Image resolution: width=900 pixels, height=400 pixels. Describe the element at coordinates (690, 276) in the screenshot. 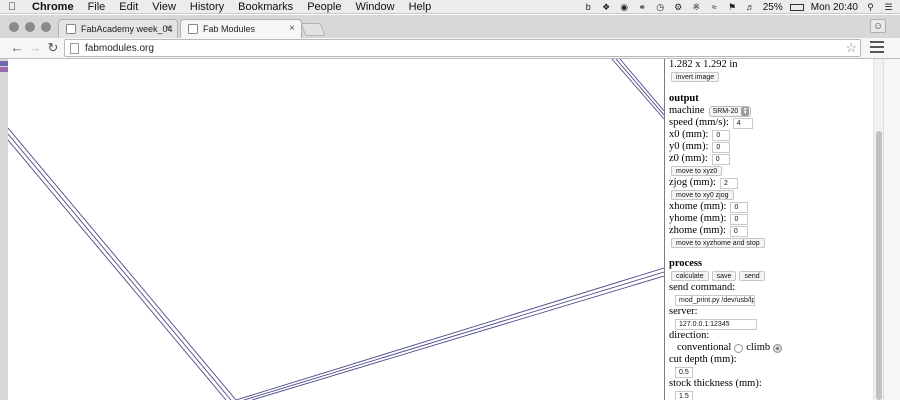

I see `calculate-button: calculate` at that location.